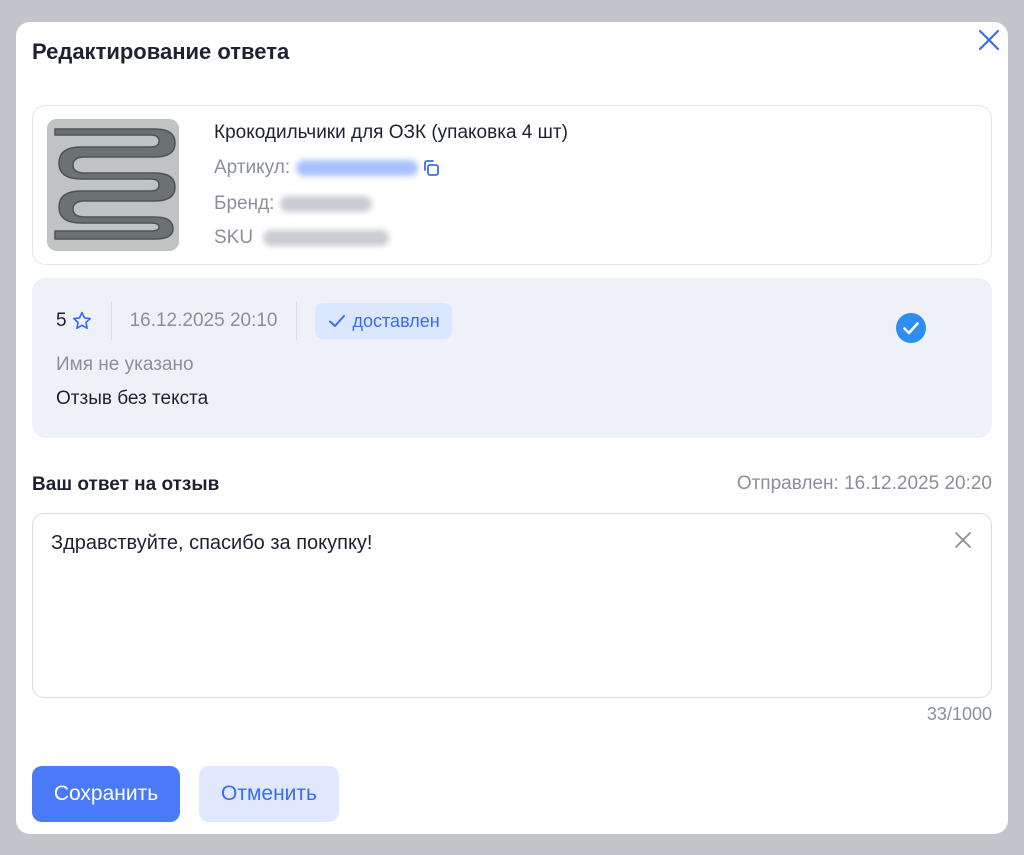  Describe the element at coordinates (269, 794) in the screenshot. I see `cancel-button: Отменить` at that location.